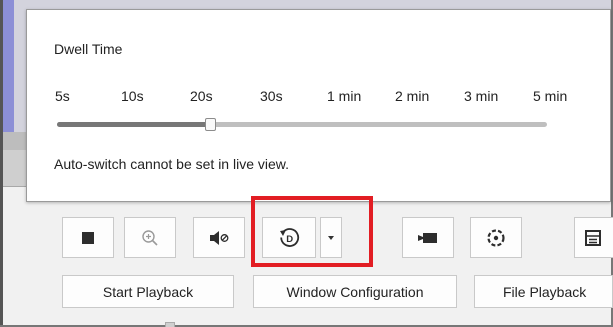 Image resolution: width=613 pixels, height=327 pixels. I want to click on mute-button, so click(219, 237).